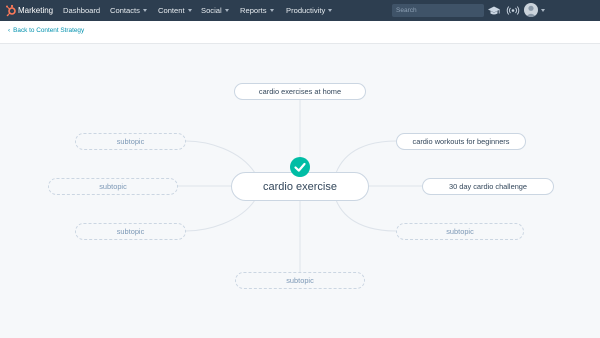 The width and height of the screenshot is (600, 338). I want to click on topic-node: cardio workouts for beginners, so click(461, 141).